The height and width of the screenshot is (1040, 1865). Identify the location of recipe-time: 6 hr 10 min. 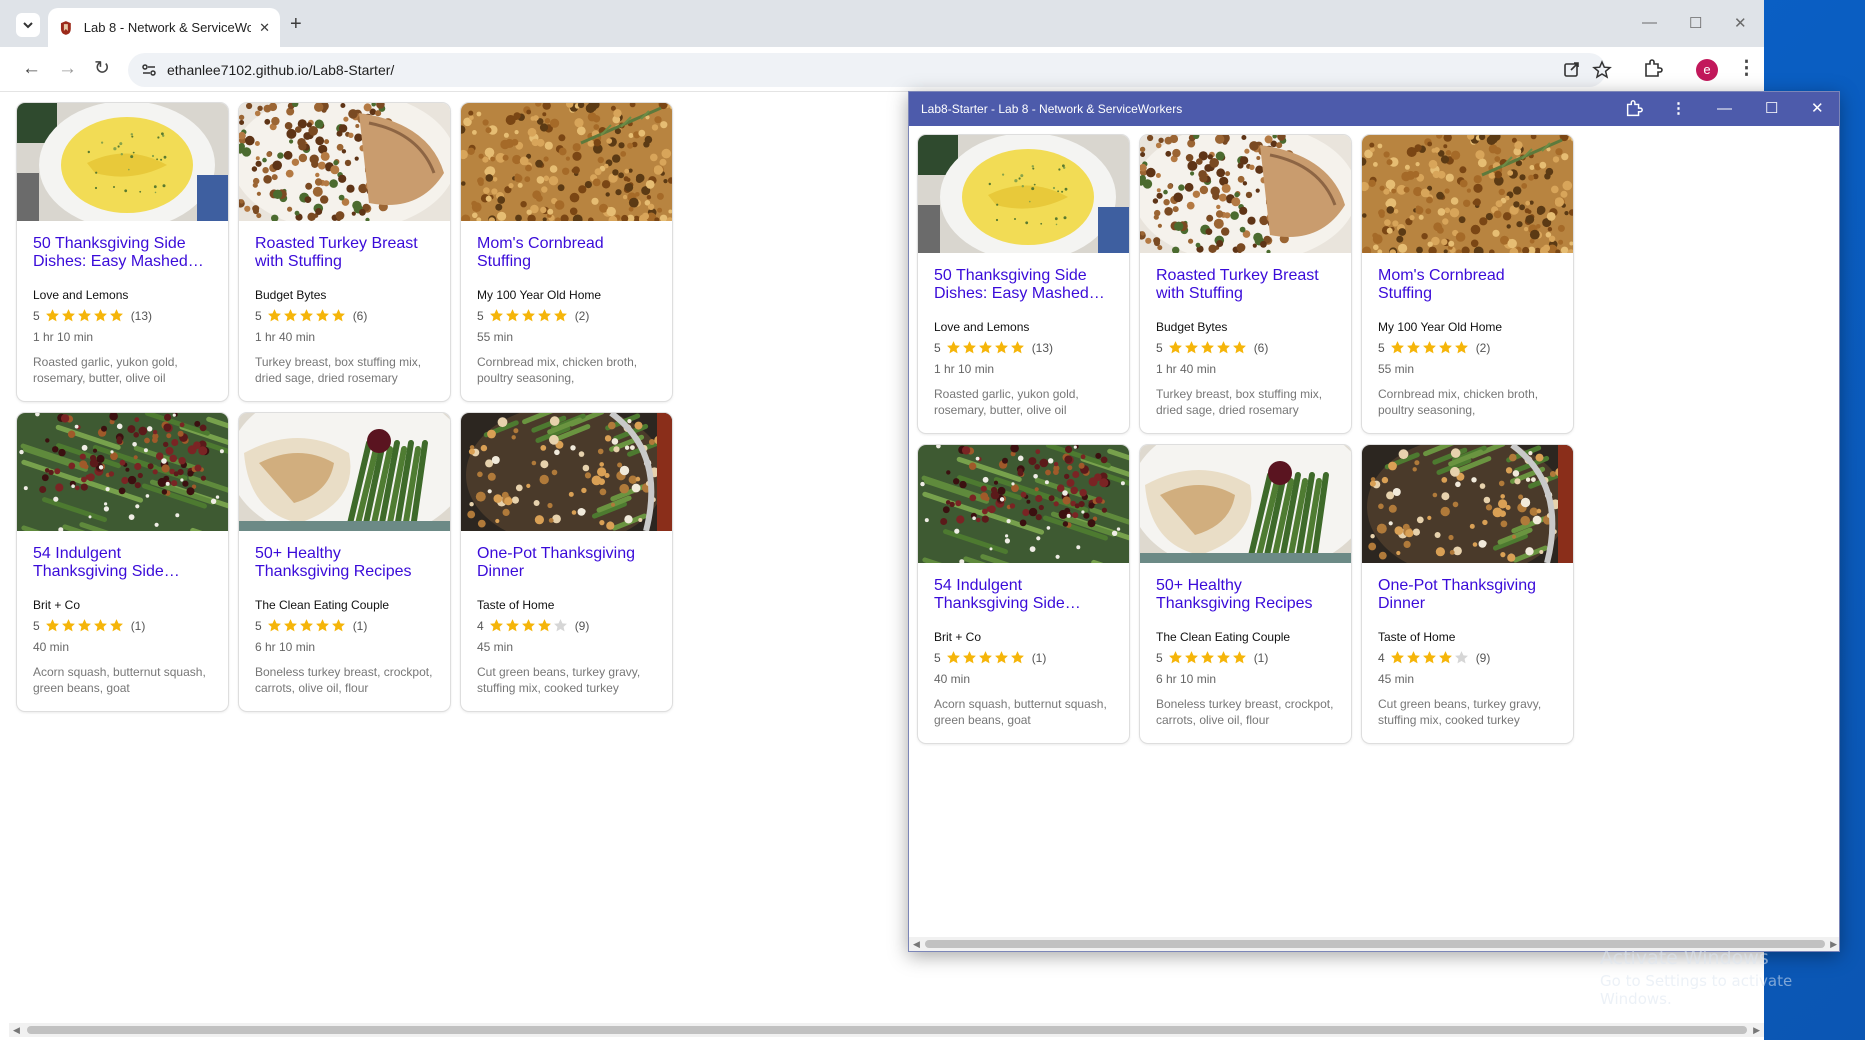
(285, 647).